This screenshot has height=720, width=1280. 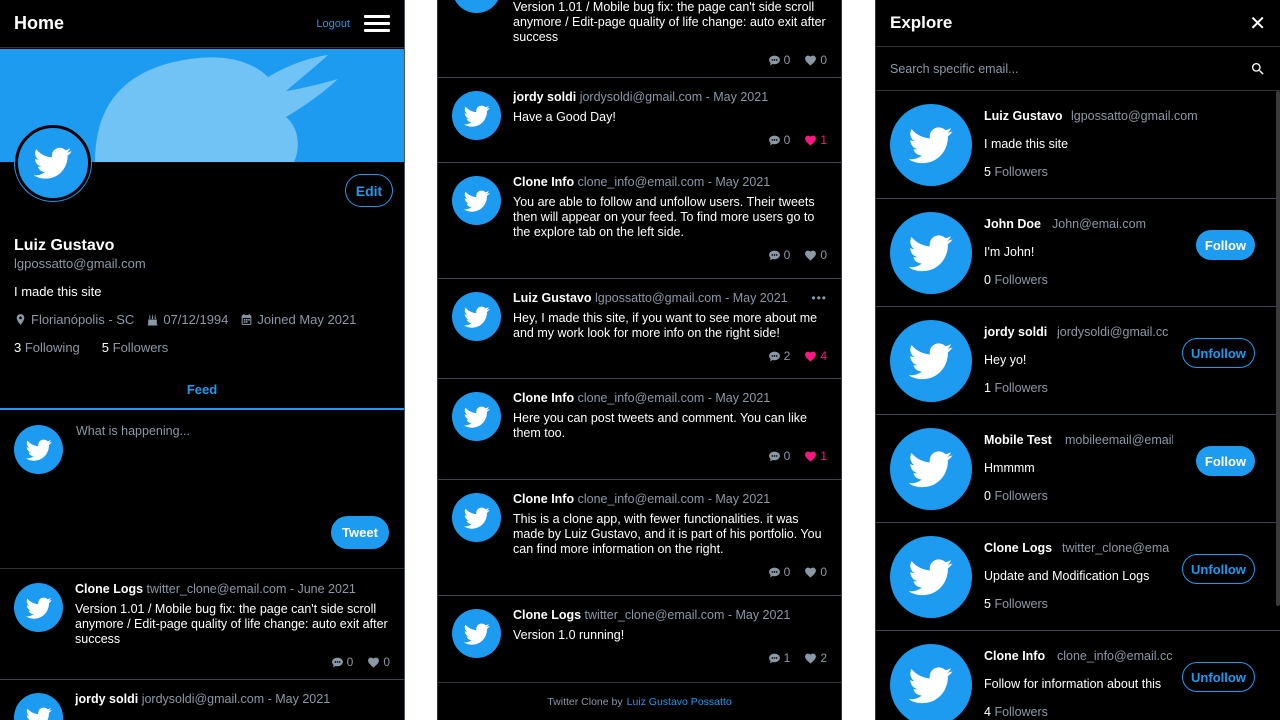 What do you see at coordinates (1015, 656) in the screenshot?
I see `user-name: Clone Info` at bounding box center [1015, 656].